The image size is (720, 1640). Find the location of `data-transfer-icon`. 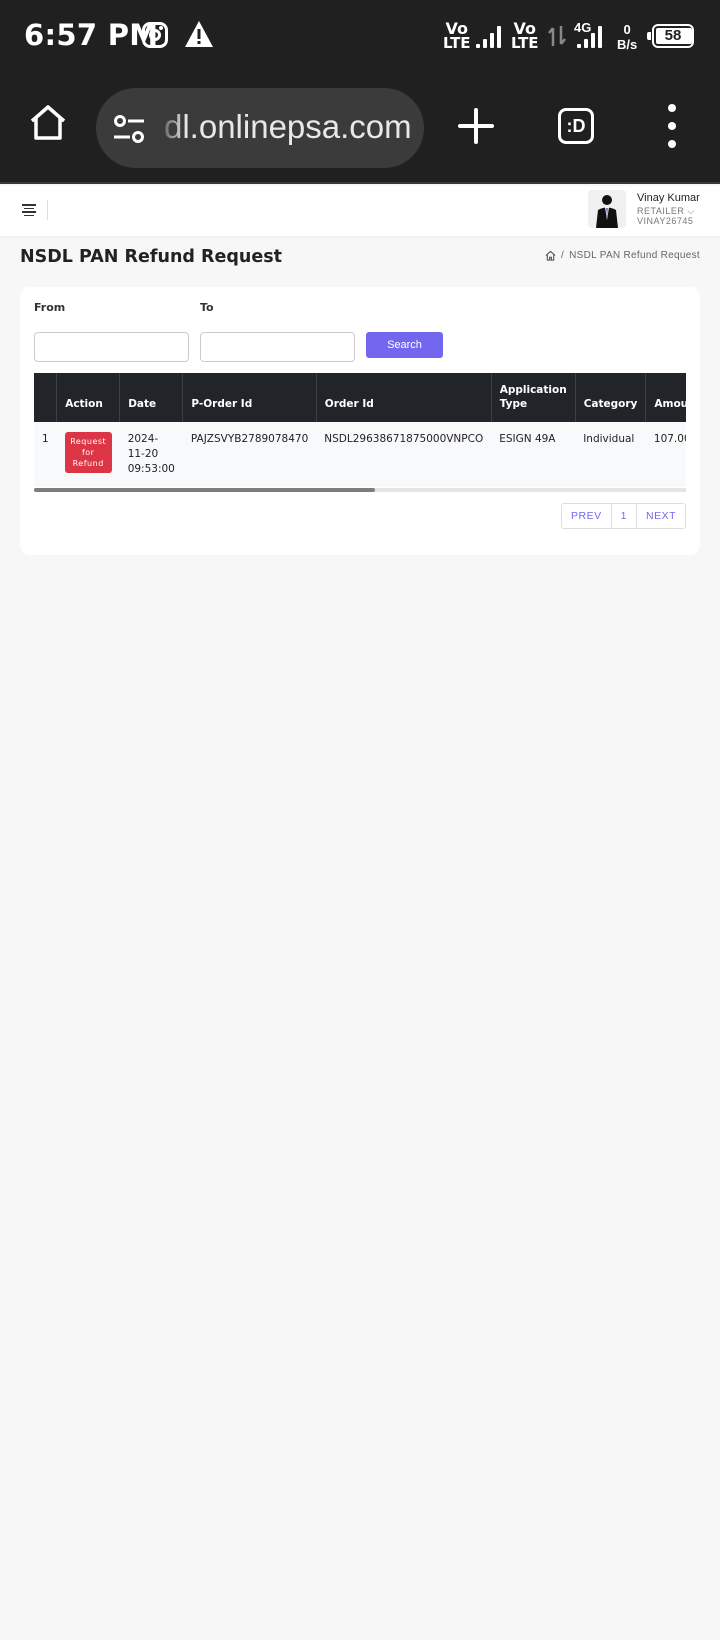

data-transfer-icon is located at coordinates (557, 36).